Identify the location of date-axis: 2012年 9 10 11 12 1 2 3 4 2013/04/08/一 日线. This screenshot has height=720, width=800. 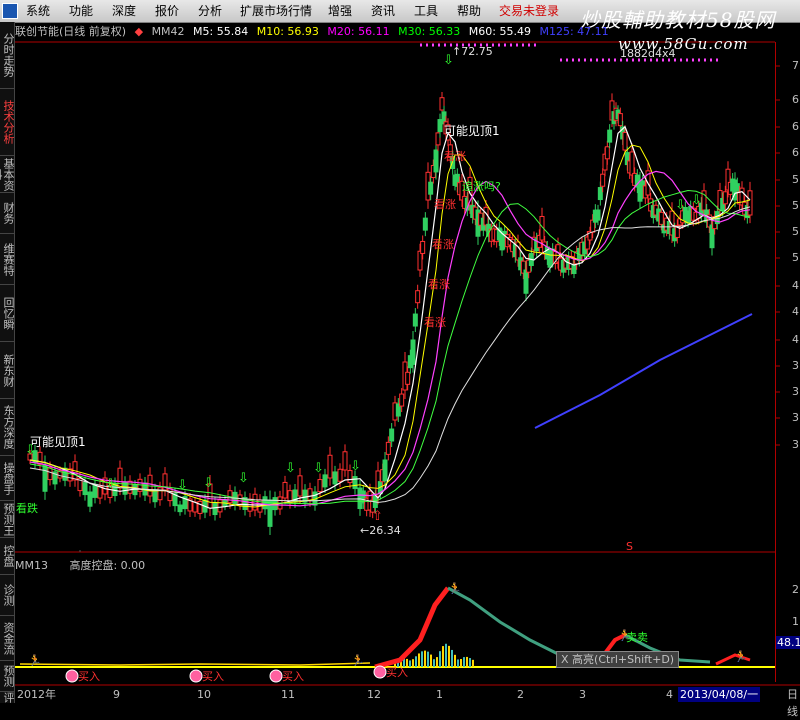
(406, 702).